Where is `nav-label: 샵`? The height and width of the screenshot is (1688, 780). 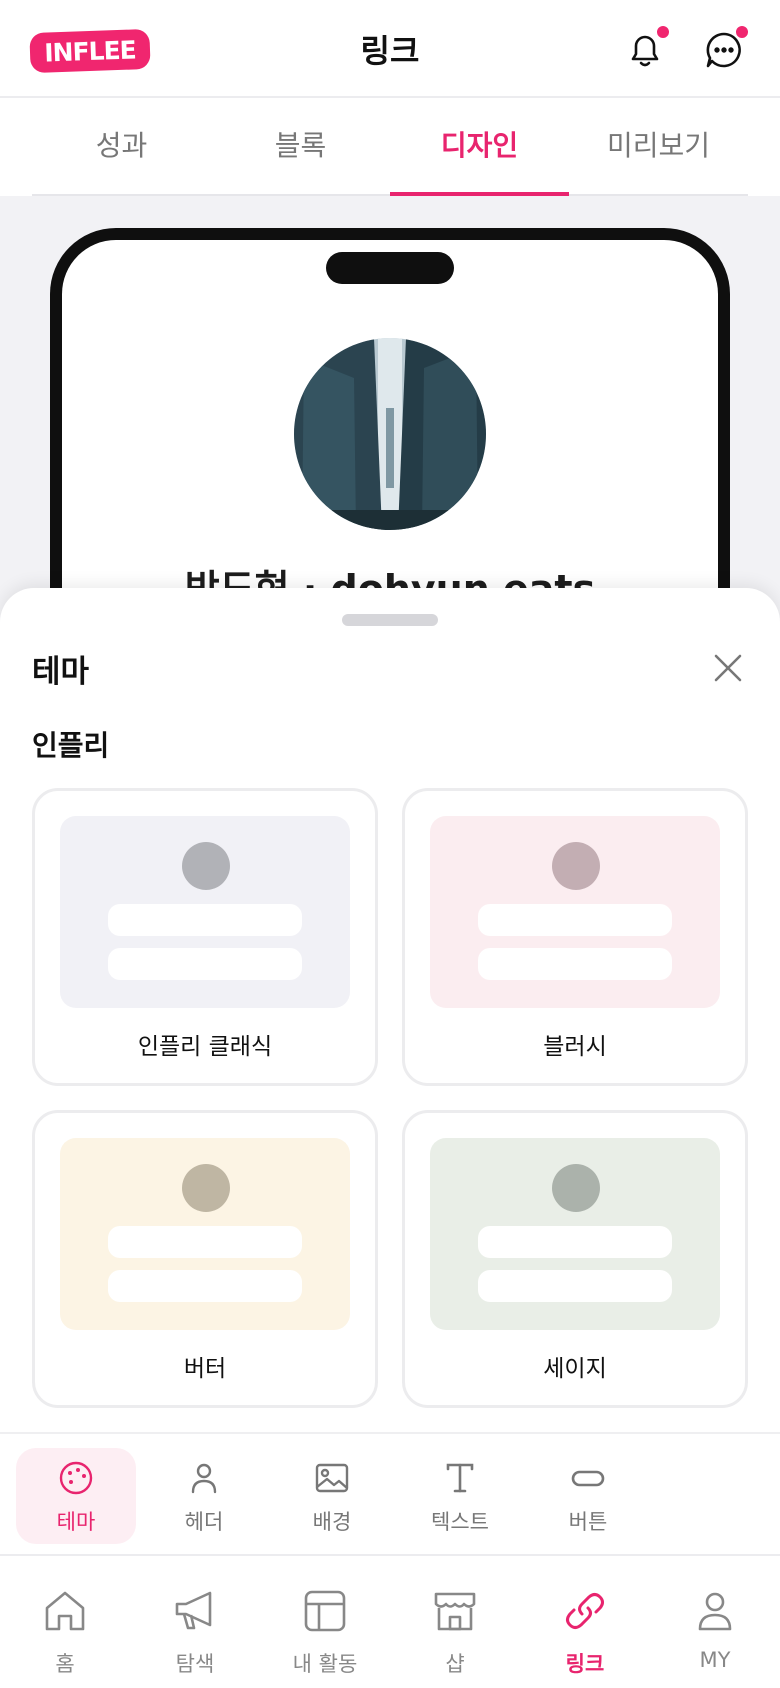 nav-label: 샵 is located at coordinates (455, 1664).